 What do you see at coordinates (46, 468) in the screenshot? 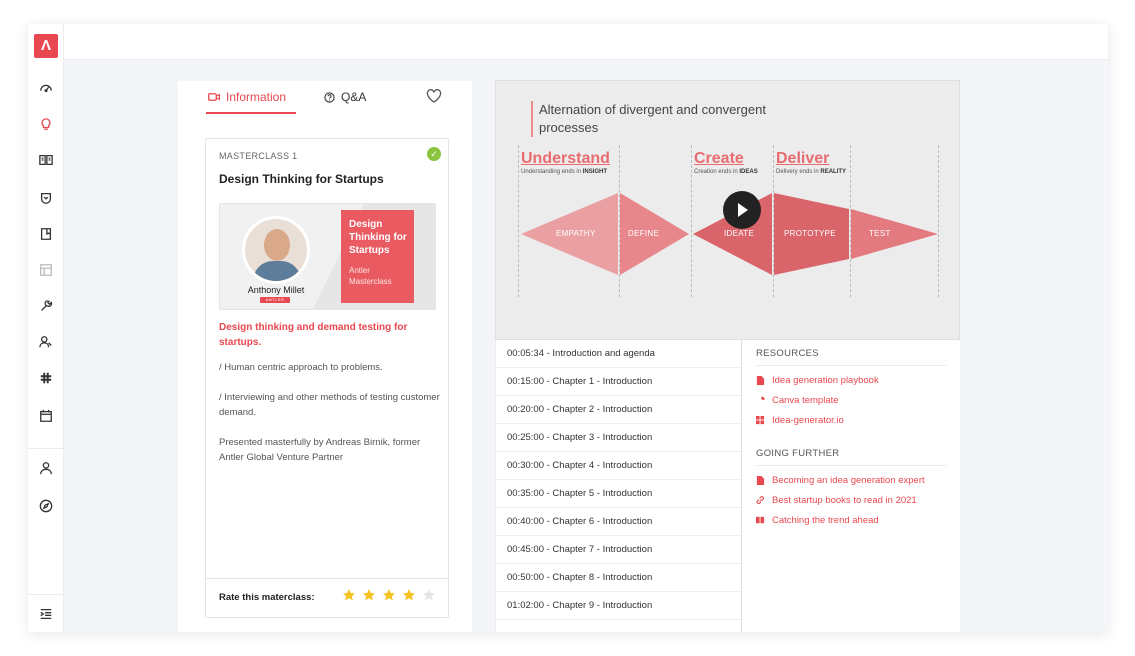
I see `user-icon` at bounding box center [46, 468].